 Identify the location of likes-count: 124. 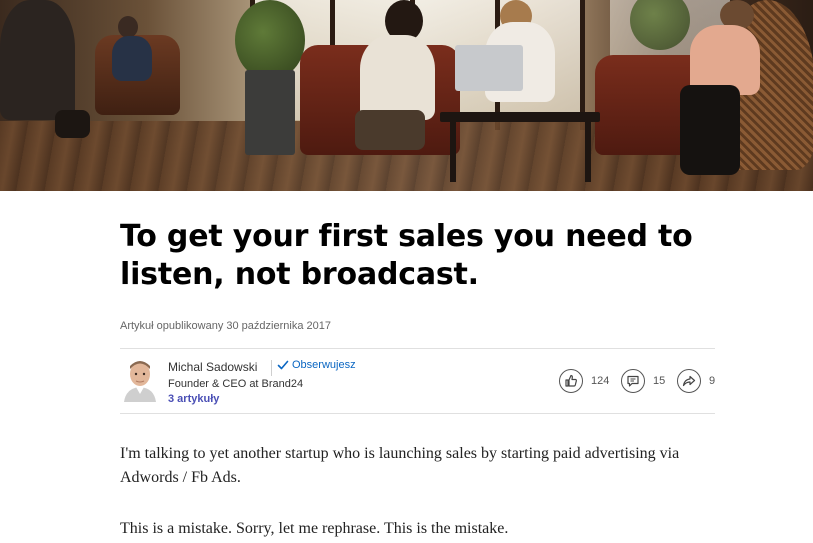
(600, 381).